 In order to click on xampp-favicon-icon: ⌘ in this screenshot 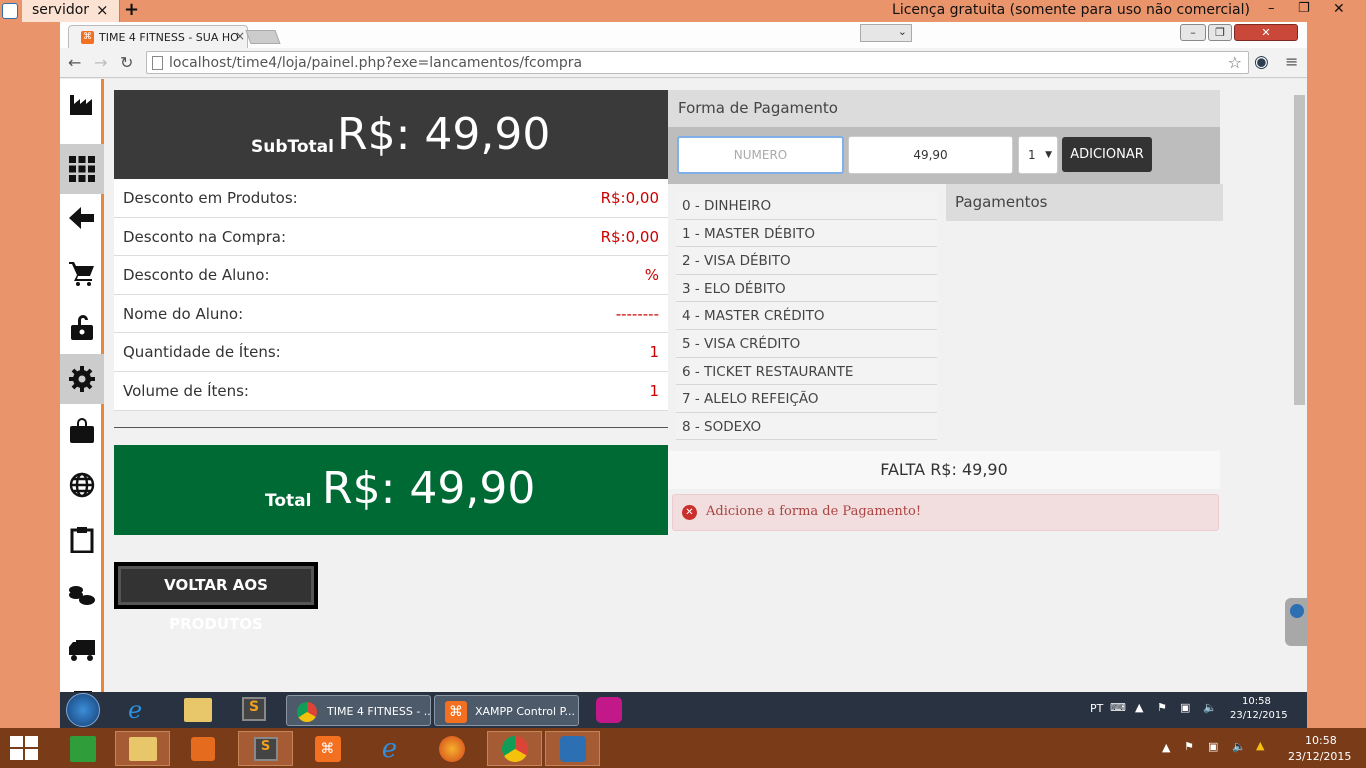, I will do `click(87, 37)`.